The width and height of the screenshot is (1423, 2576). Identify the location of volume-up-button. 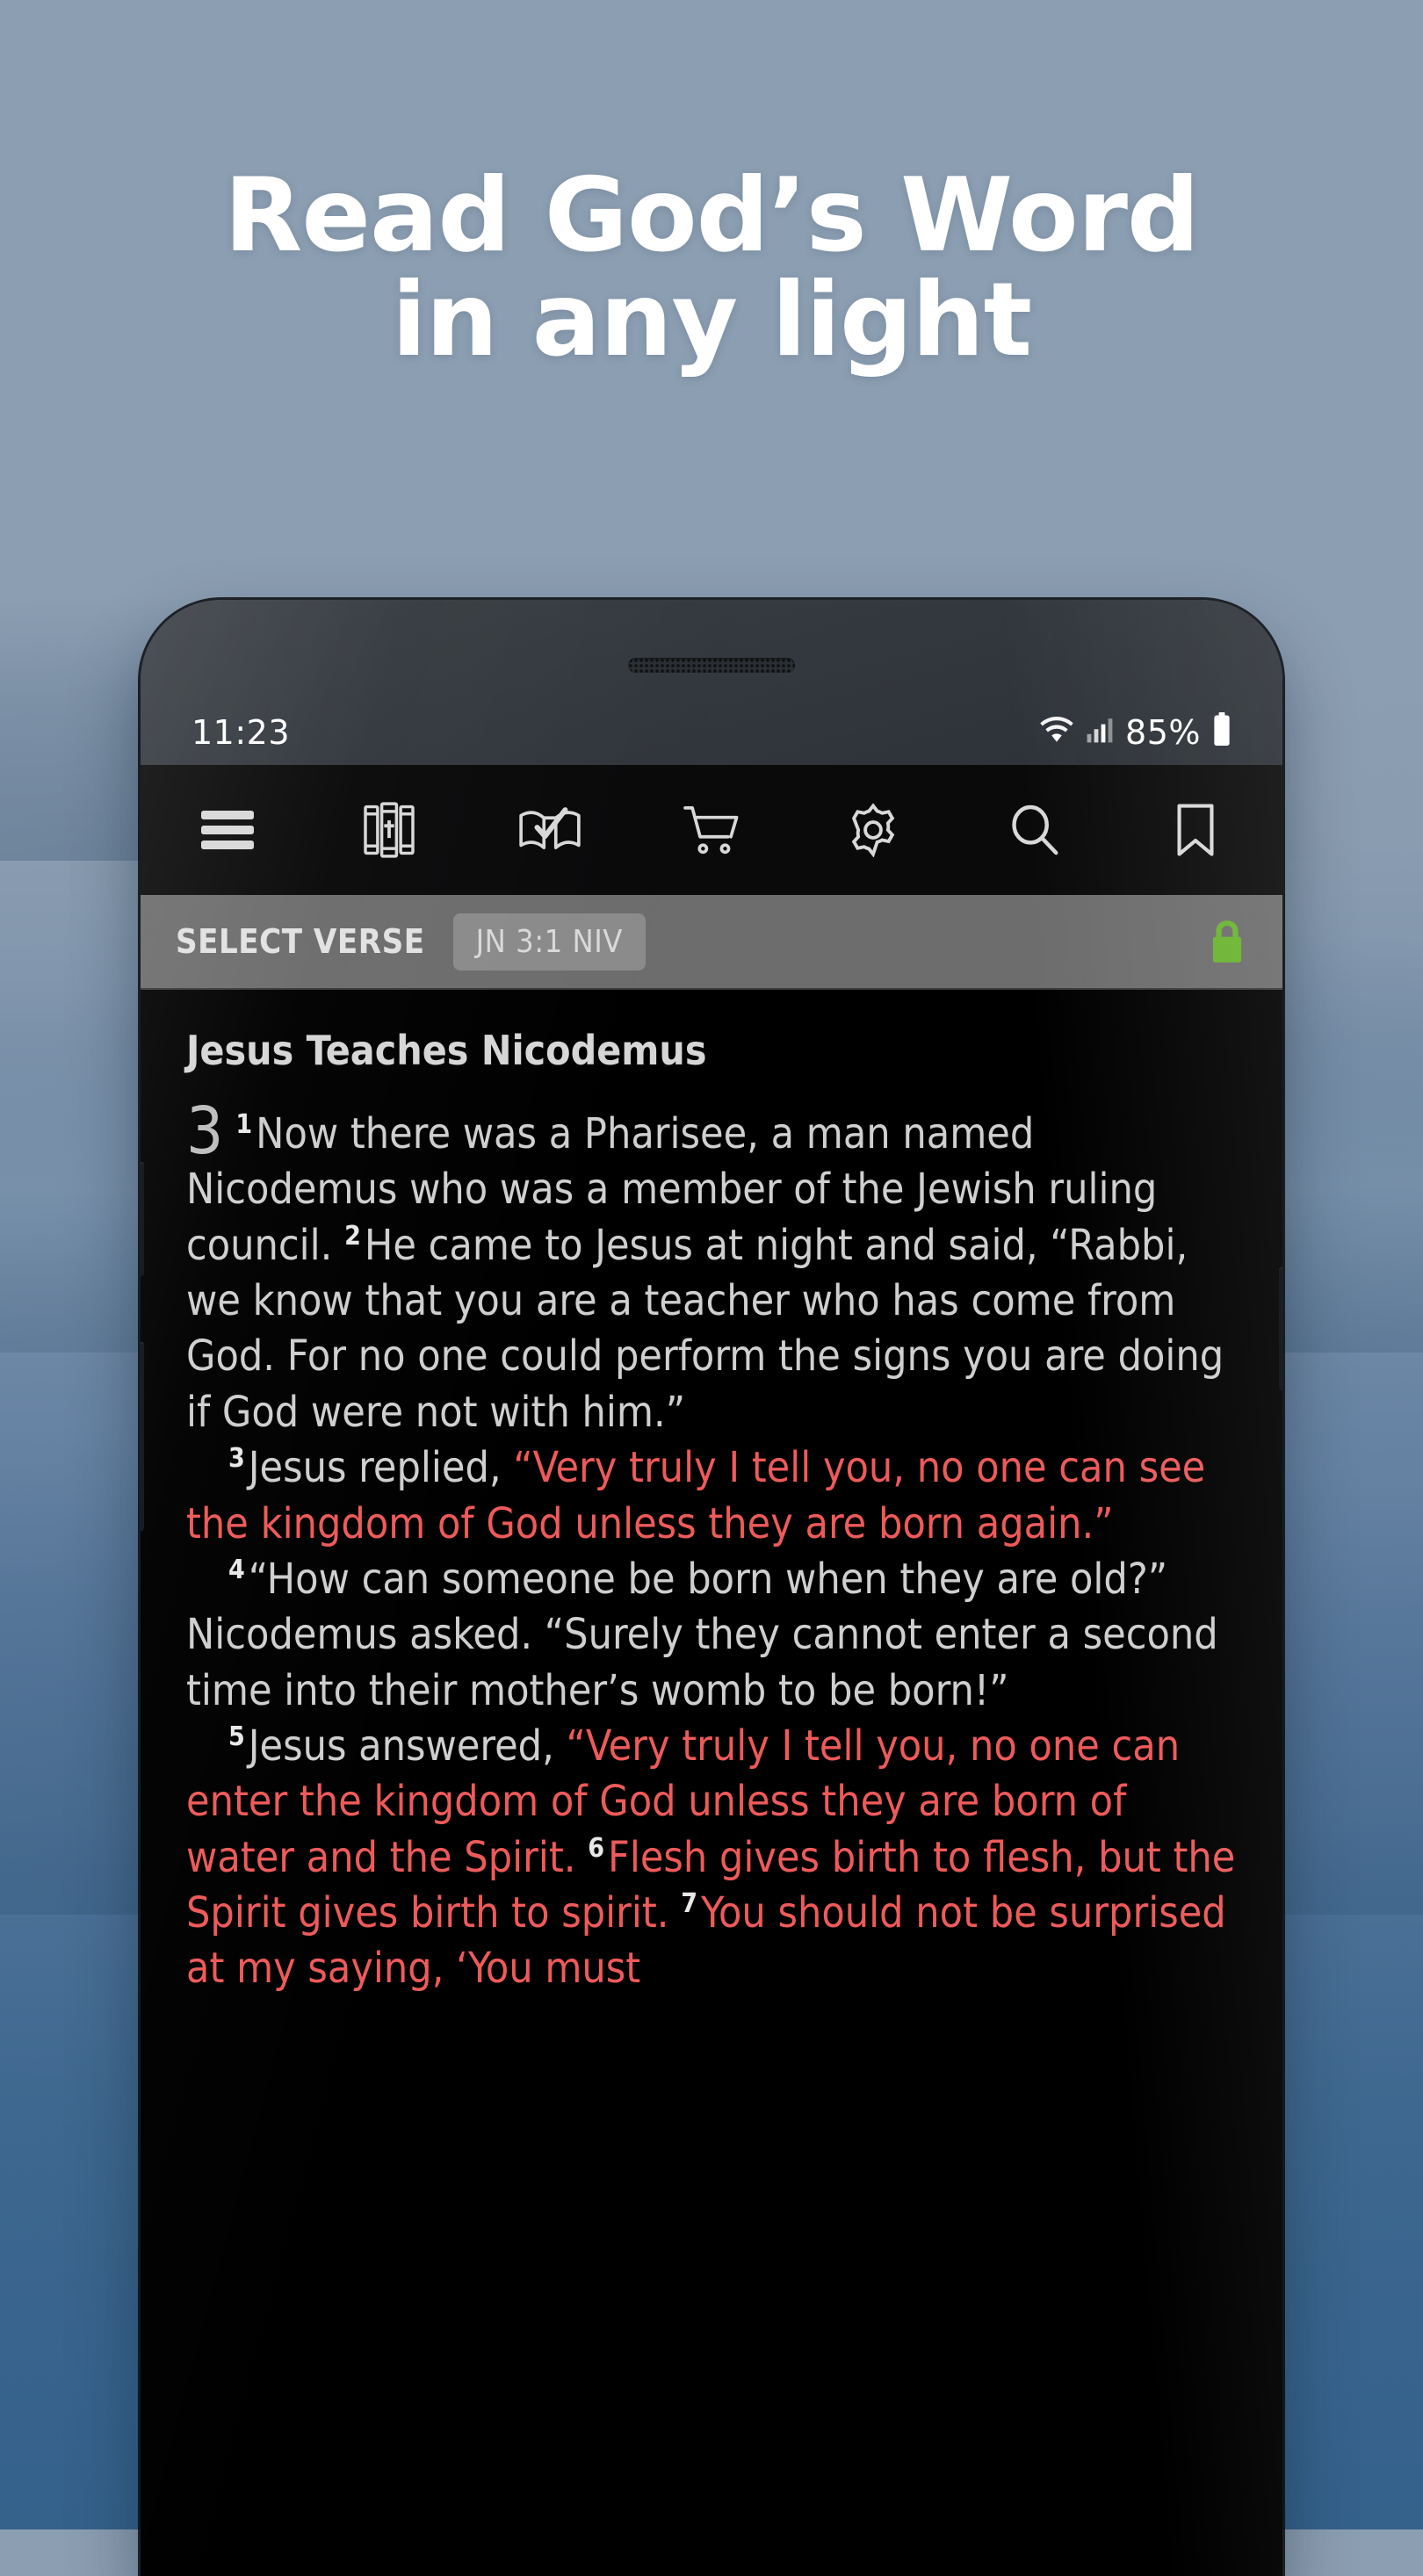
(142, 1219).